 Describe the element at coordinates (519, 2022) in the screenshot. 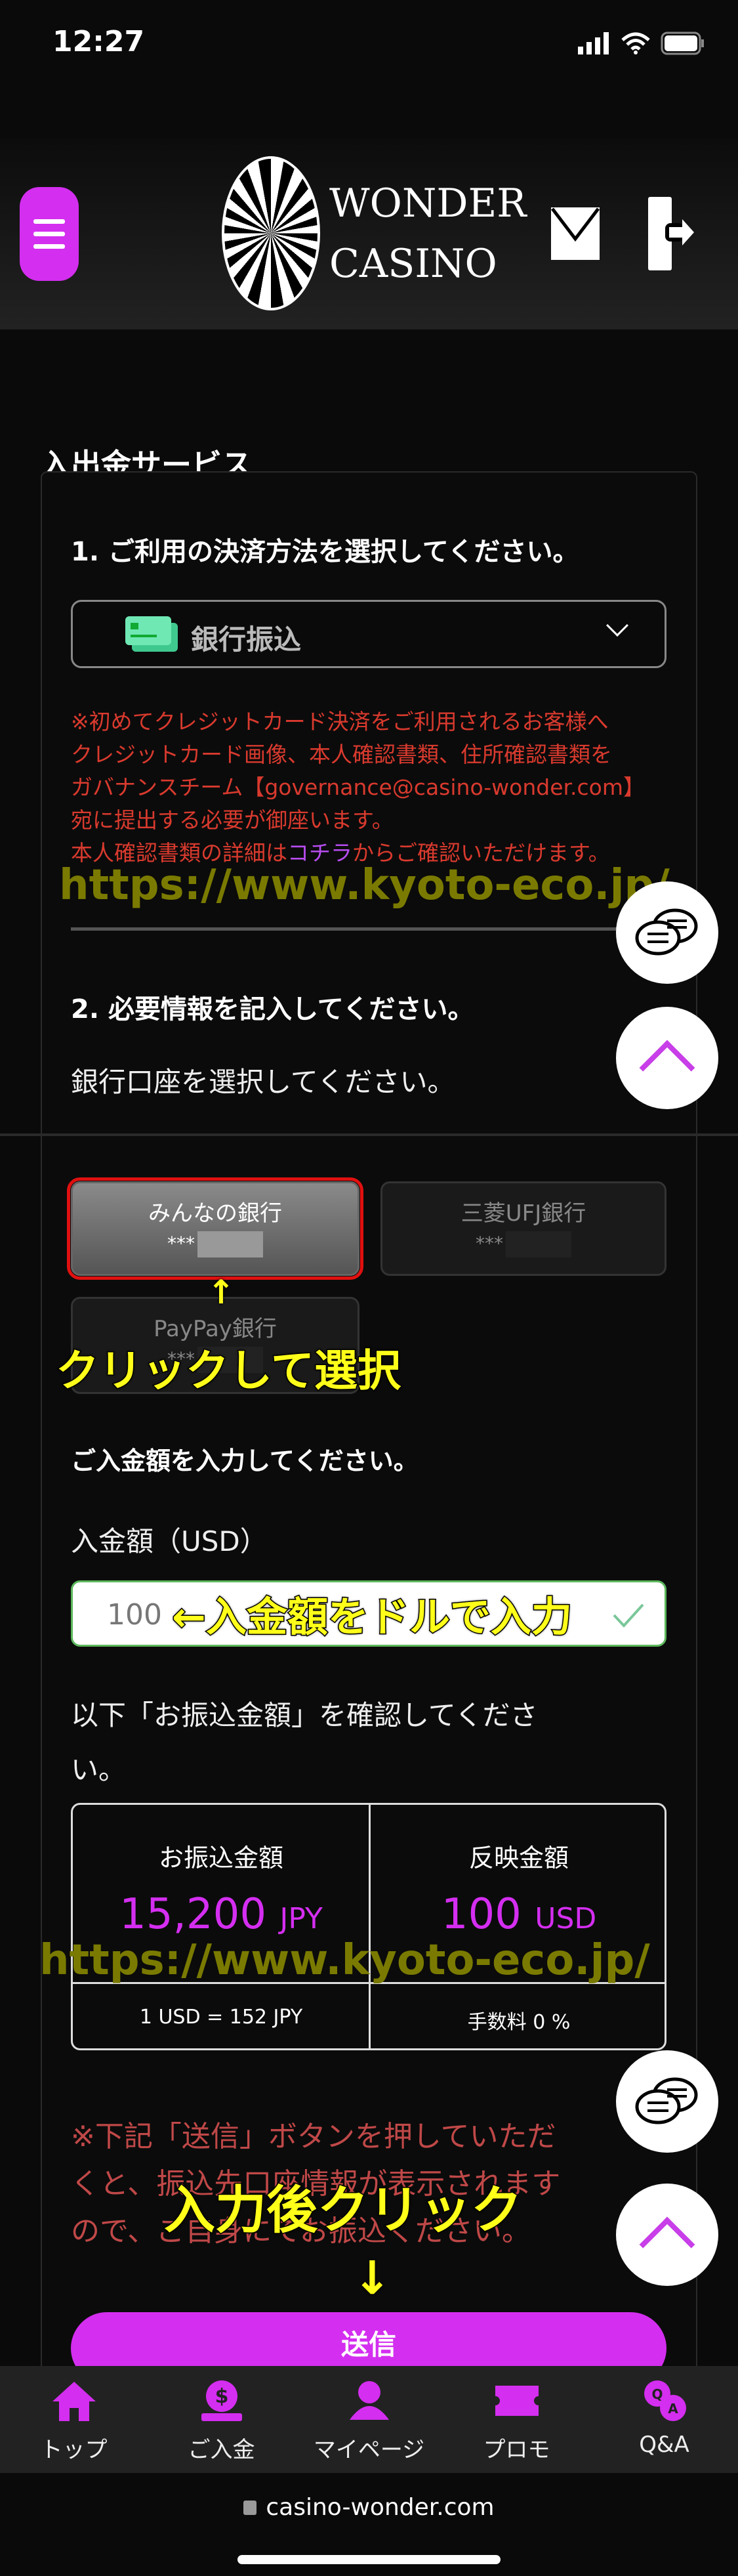

I see `fee: 手数料 0 %` at that location.